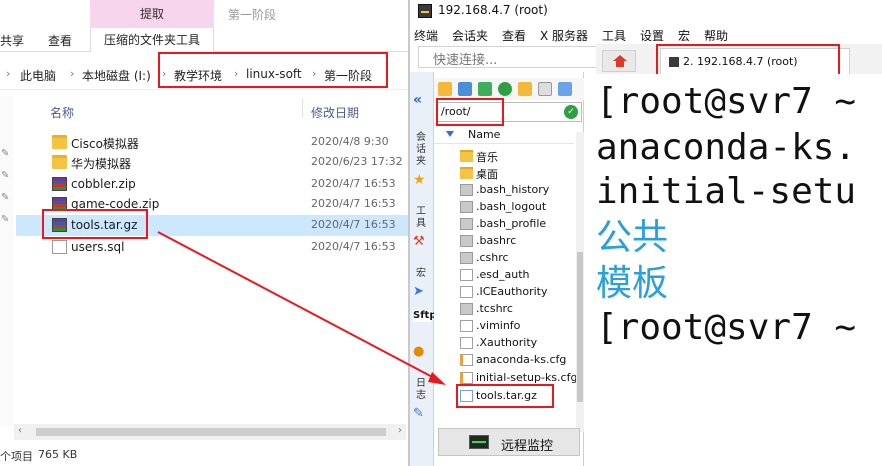  I want to click on horizontal-scrollbar: ‹ ›, so click(210, 432).